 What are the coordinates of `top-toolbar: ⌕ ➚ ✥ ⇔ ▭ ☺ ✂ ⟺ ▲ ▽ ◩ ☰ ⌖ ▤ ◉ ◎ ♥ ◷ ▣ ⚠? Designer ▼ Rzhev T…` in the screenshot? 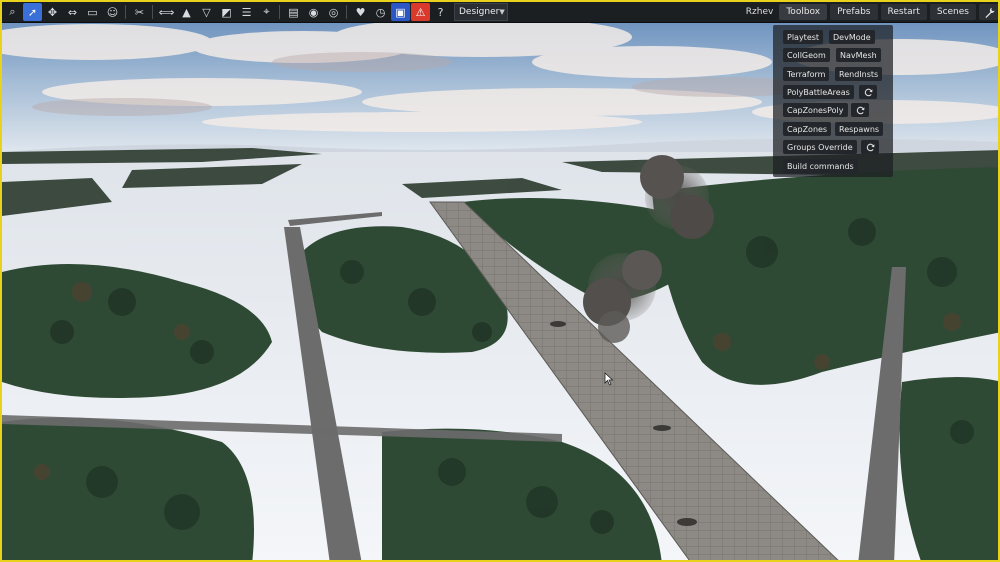 It's located at (500, 12).